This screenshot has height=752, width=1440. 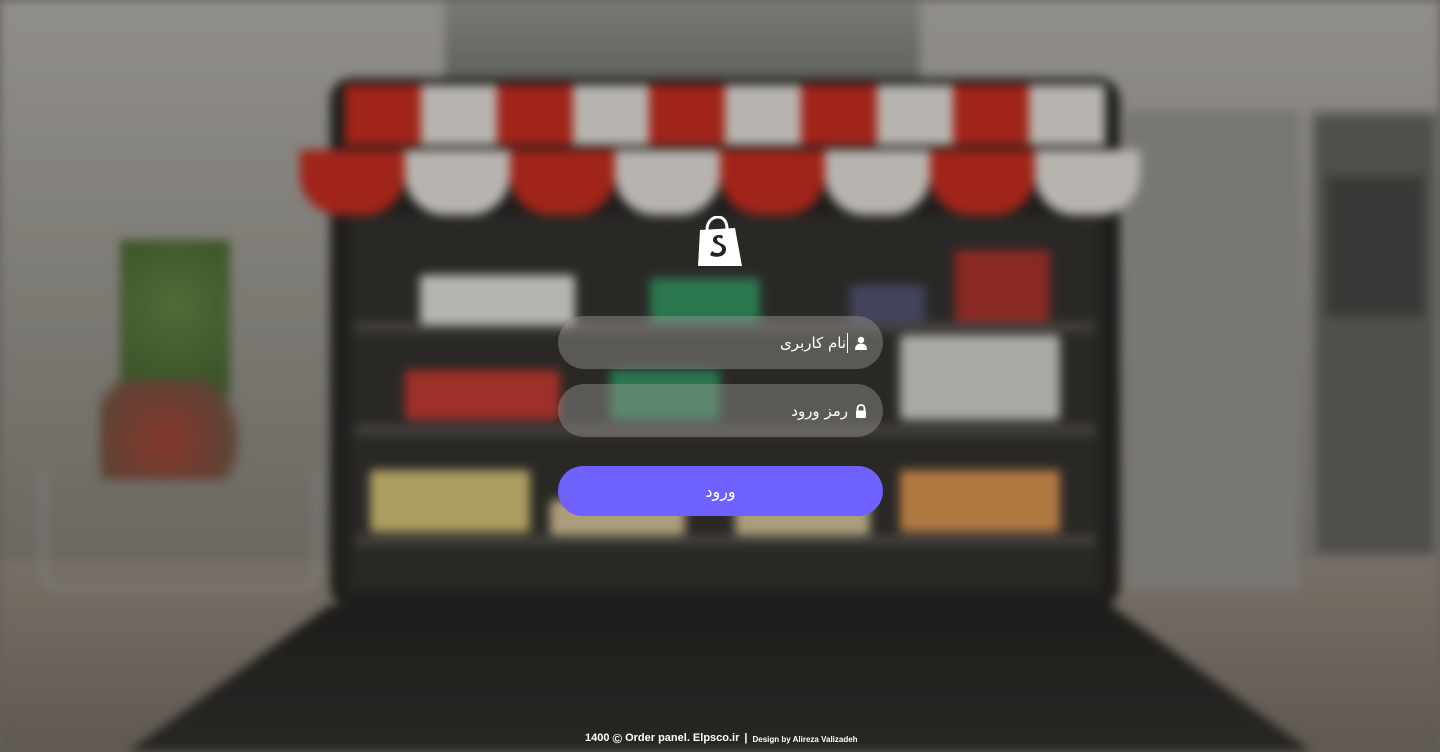 I want to click on text-caret, so click(x=847, y=342).